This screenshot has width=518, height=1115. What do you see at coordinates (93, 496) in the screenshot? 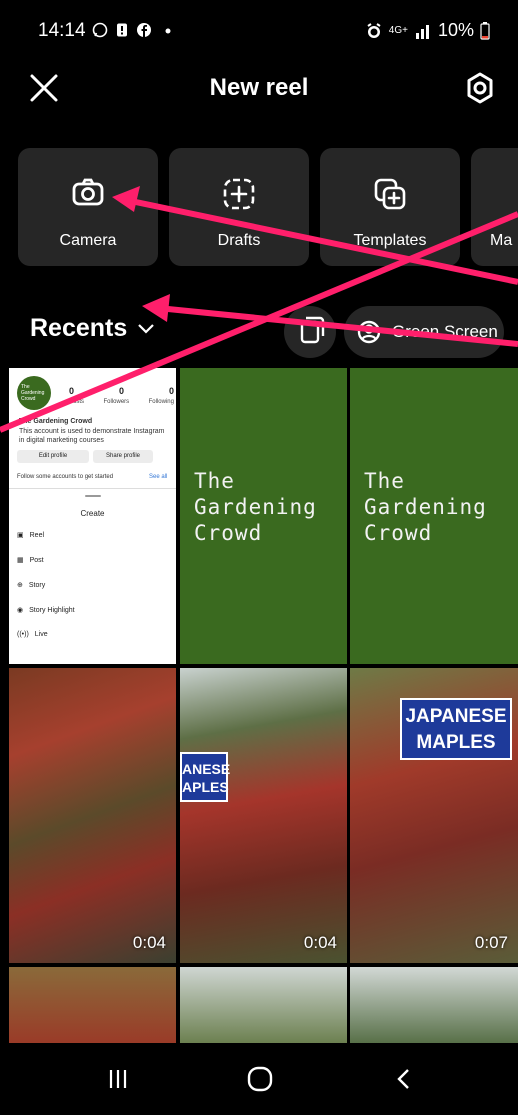
I see `sheet-handle` at bounding box center [93, 496].